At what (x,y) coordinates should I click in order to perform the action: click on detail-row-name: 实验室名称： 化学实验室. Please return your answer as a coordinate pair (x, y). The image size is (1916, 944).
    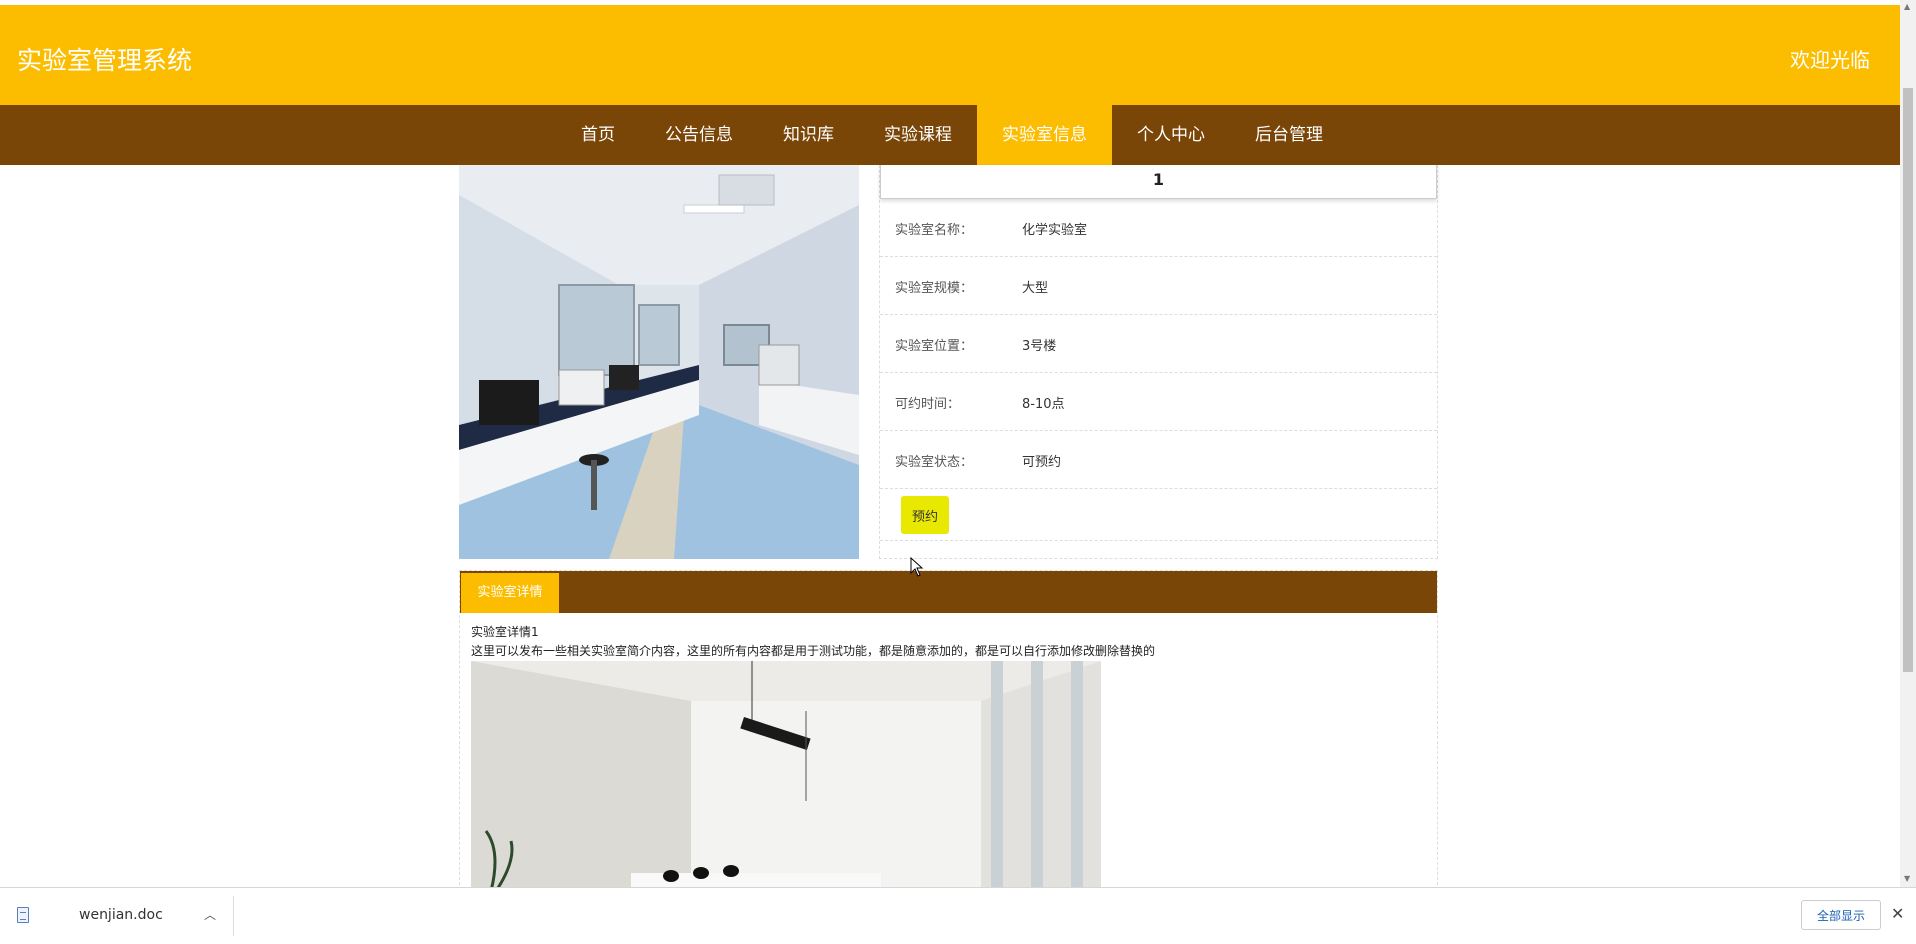
    Looking at the image, I should click on (1158, 228).